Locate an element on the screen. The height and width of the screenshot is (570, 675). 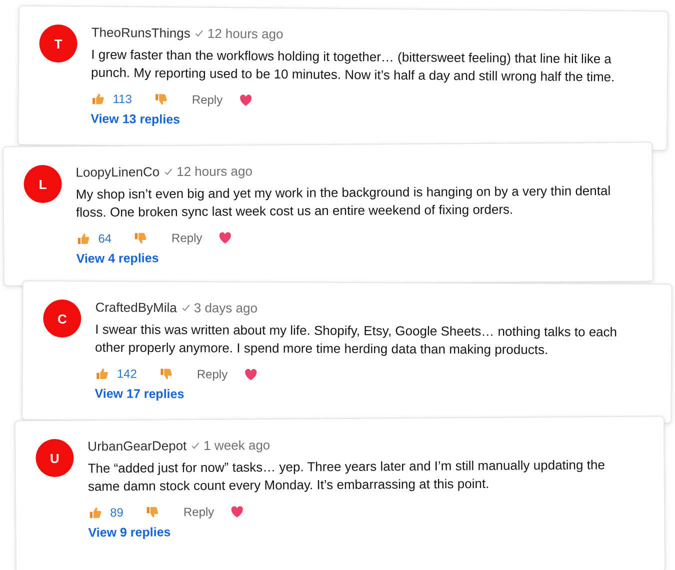
avatar: C is located at coordinates (62, 318).